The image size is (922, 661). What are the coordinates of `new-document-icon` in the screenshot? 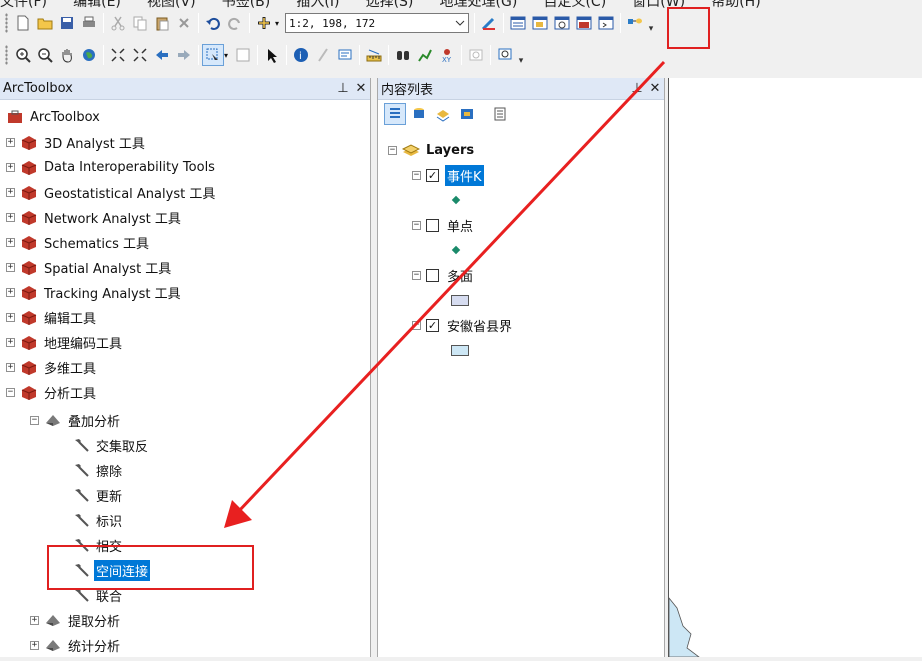 It's located at (23, 23).